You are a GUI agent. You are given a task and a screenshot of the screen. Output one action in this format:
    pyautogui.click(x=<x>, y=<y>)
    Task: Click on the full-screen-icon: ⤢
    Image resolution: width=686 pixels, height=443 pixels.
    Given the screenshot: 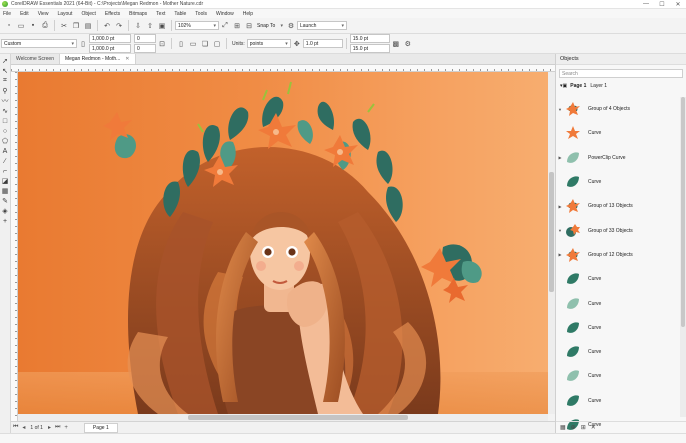 What is the action you would take?
    pyautogui.click(x=225, y=26)
    